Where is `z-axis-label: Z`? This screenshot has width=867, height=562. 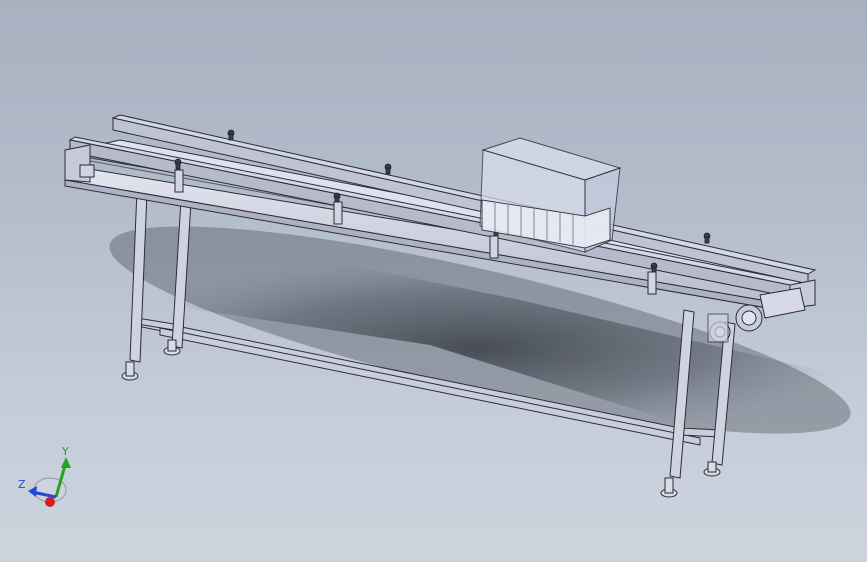 z-axis-label: Z is located at coordinates (22, 484).